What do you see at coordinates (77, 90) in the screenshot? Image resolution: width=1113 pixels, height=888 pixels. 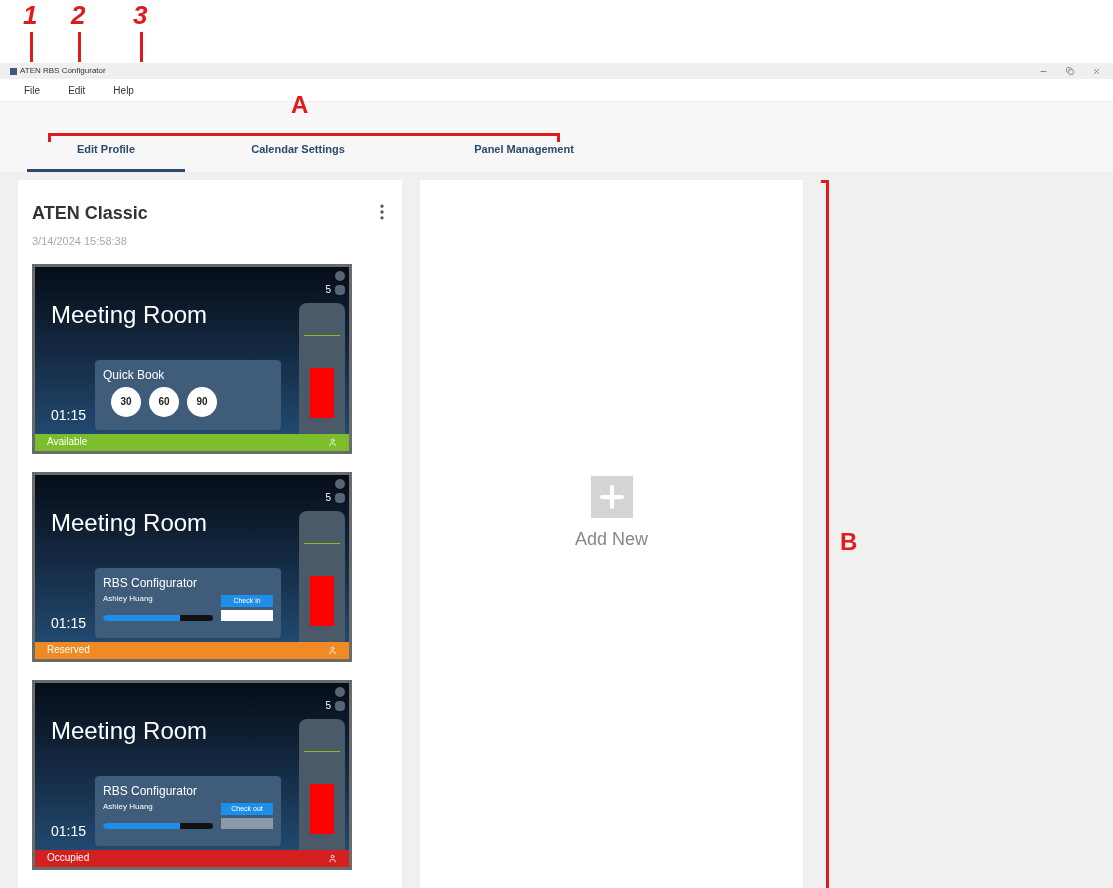 I see `menu-item: Edit` at bounding box center [77, 90].